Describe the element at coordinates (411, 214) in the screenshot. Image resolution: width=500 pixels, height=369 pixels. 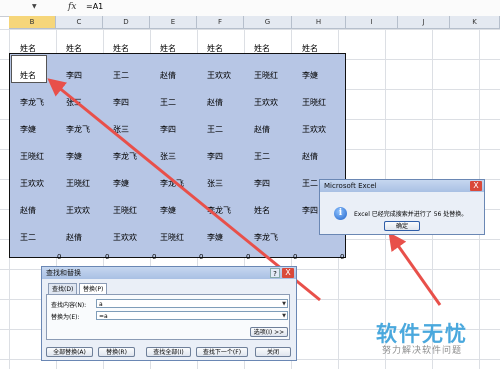
I see `message-text: Excel 已经完成搜索并进行了 56 处替换。` at that location.